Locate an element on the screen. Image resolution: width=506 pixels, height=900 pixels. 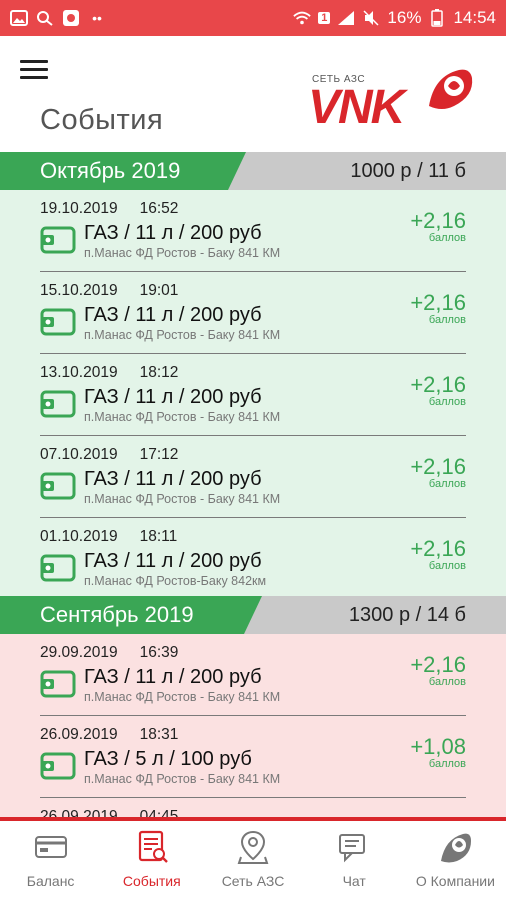
event-date: 13.10.2019 is located at coordinates (79, 372).